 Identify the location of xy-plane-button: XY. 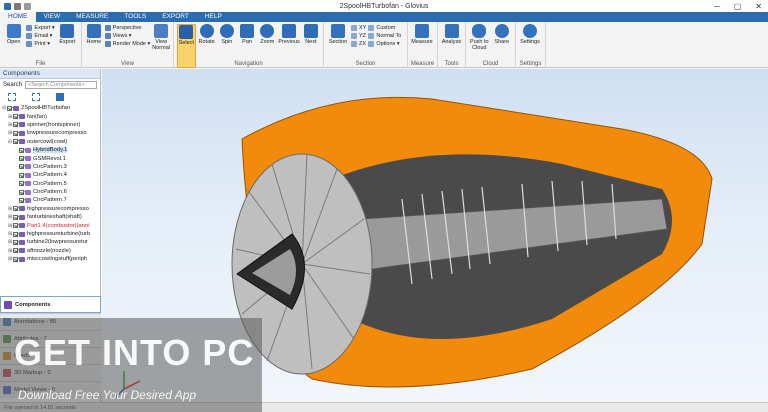
(358, 28).